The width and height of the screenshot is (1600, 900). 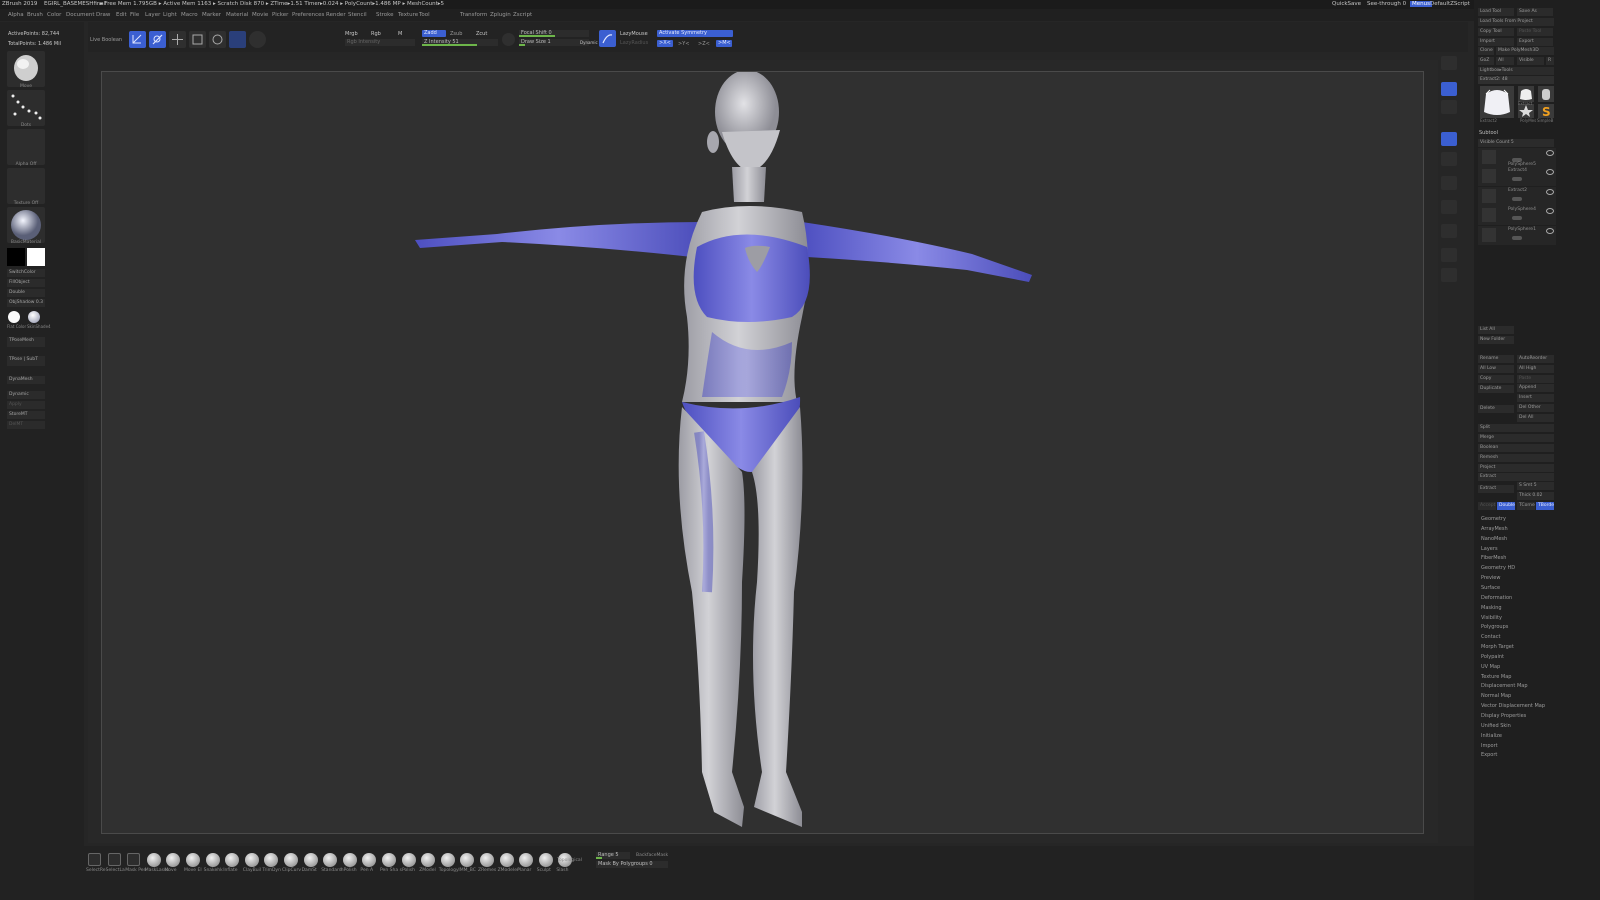 I want to click on nav-button-local, so click(x=1449, y=255).